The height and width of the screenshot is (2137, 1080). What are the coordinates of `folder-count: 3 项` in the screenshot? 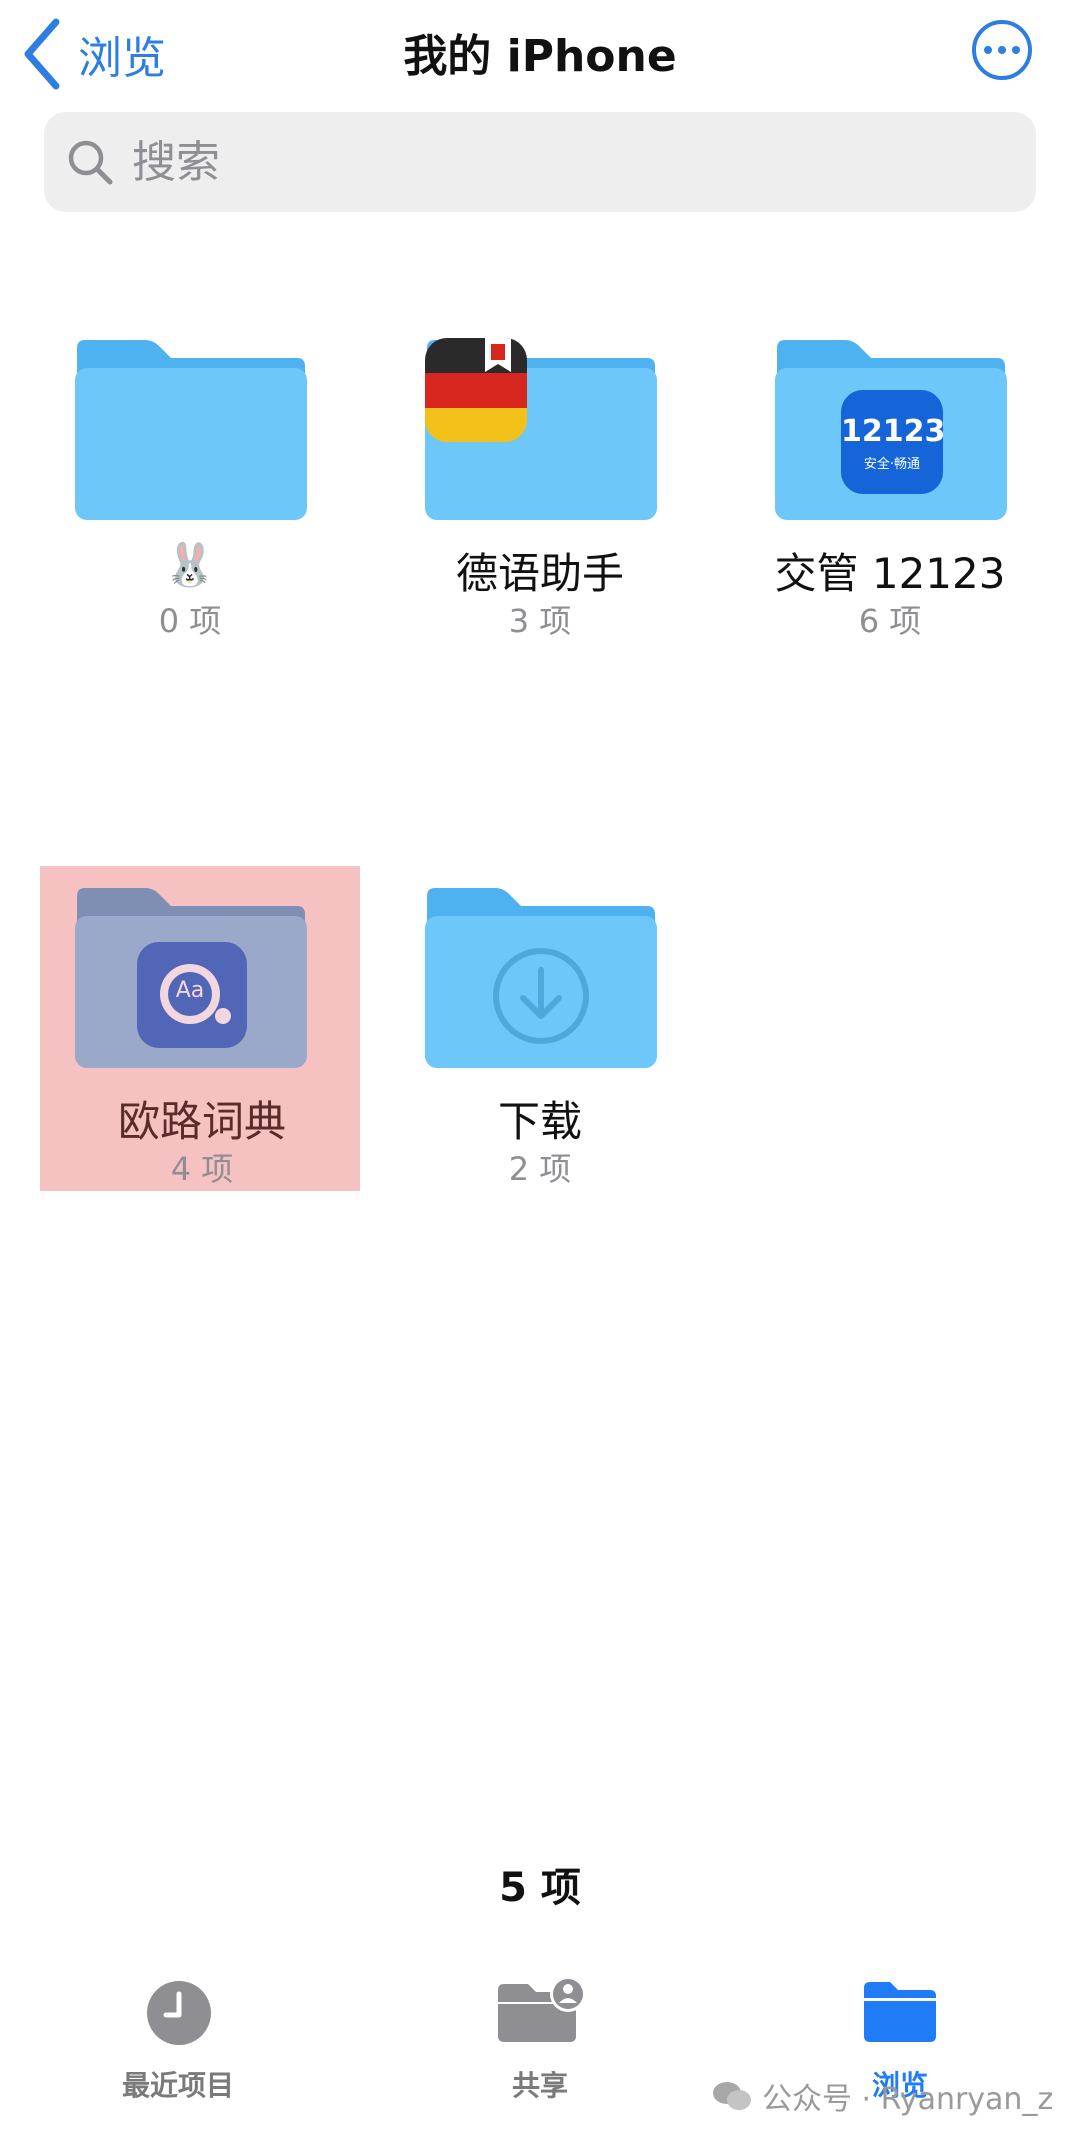 It's located at (540, 621).